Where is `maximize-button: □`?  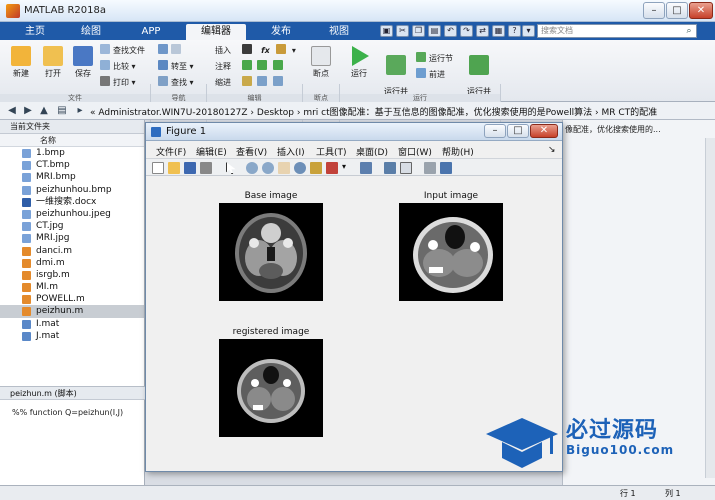
maximize-button: □ is located at coordinates (677, 10).